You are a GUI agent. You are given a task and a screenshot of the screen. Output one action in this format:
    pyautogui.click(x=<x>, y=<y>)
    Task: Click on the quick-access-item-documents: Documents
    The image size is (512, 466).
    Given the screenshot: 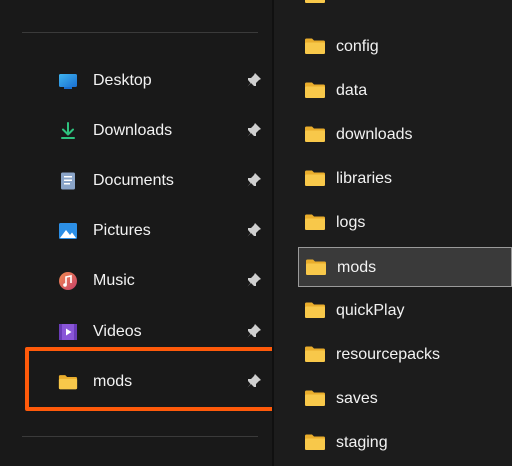 What is the action you would take?
    pyautogui.click(x=145, y=181)
    